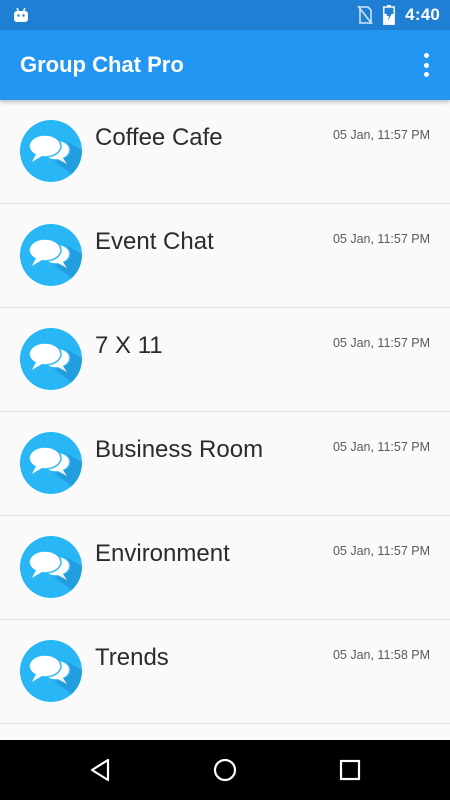 The image size is (450, 800). Describe the element at coordinates (225, 360) in the screenshot. I see `chat-row: 7 X 11 05 Jan, 11:57 PM` at that location.